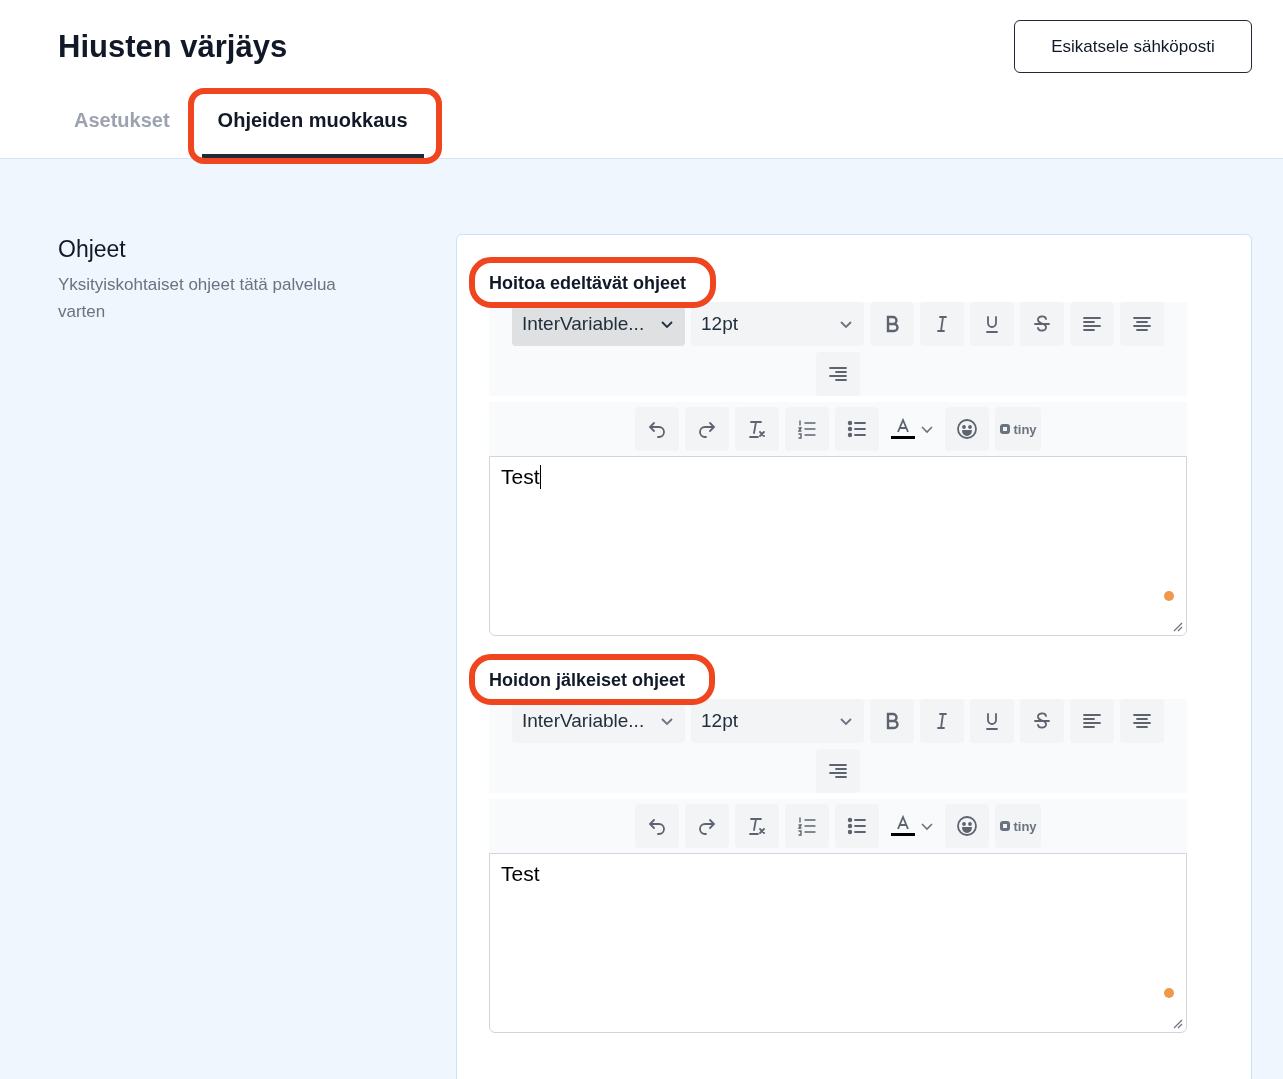 This screenshot has height=1079, width=1283. What do you see at coordinates (197, 298) in the screenshot?
I see `section-description: Yksityiskohtaiset ohjeet tätä palvelua varten` at bounding box center [197, 298].